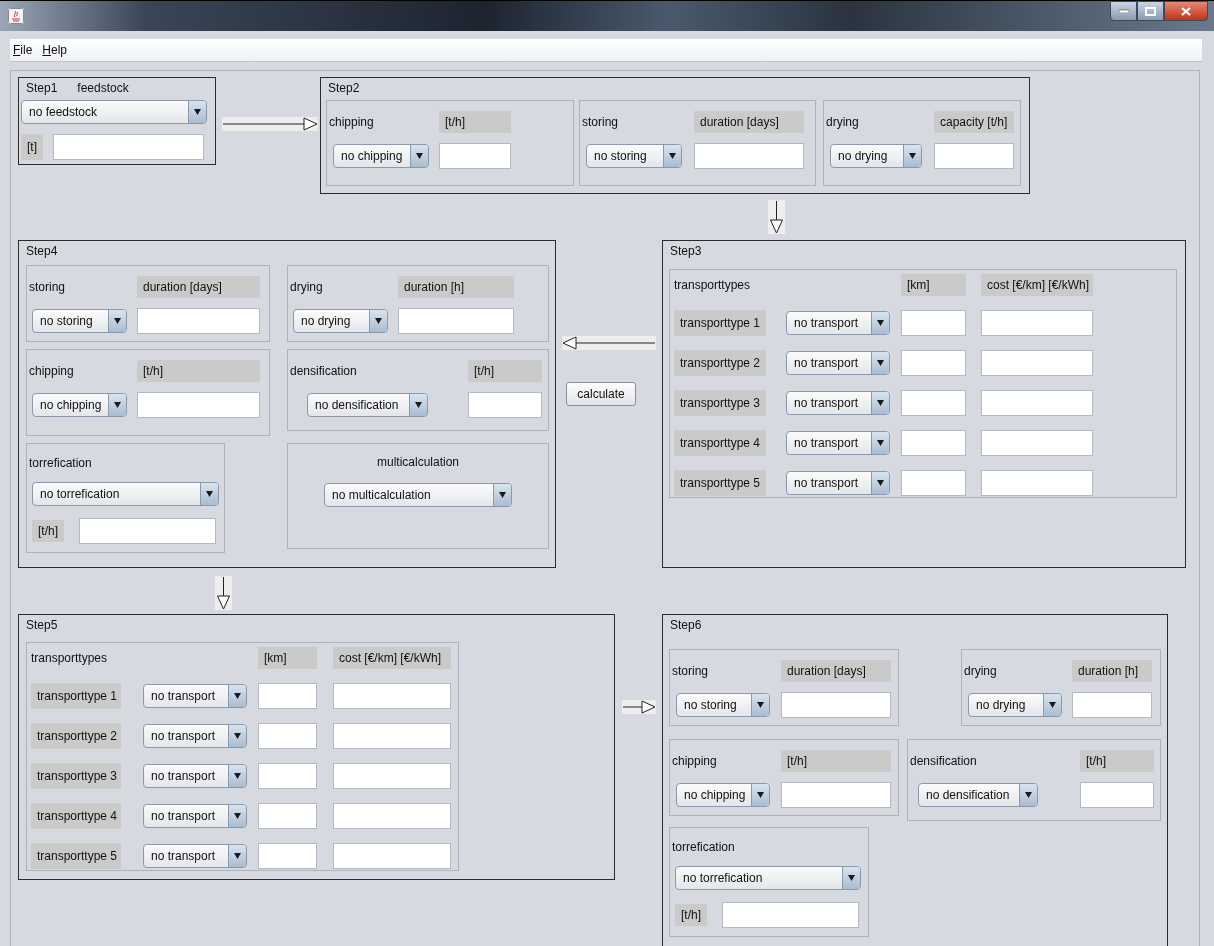  I want to click on step-title: Step2, so click(344, 88).